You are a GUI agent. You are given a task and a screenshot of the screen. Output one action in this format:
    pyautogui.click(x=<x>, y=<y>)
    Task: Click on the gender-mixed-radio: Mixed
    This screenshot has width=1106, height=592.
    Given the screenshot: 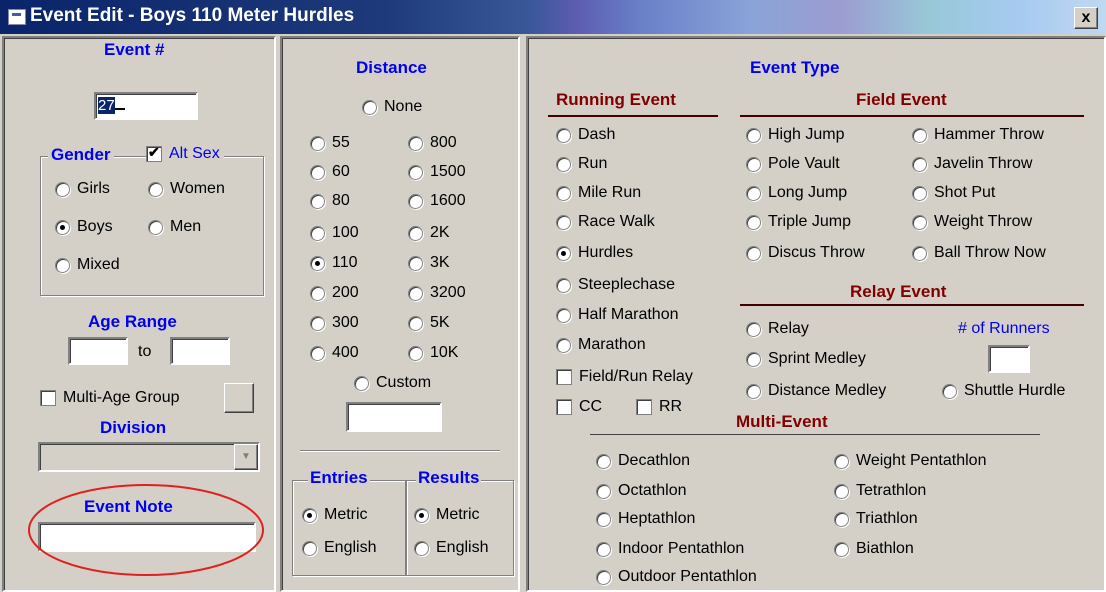 What is the action you would take?
    pyautogui.click(x=87, y=265)
    